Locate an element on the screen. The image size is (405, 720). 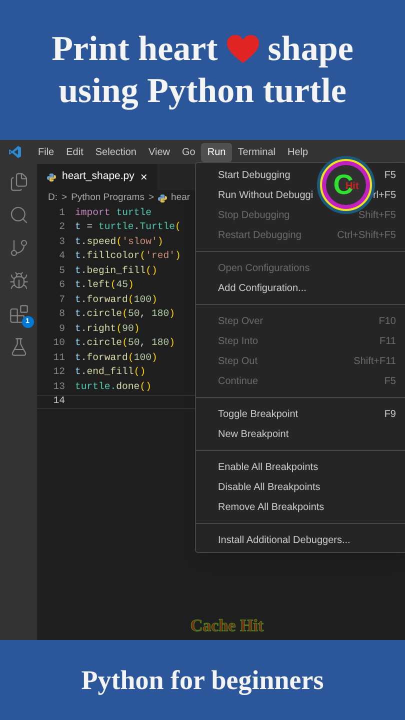
editor-tab: heart_shape.py × is located at coordinates (97, 177).